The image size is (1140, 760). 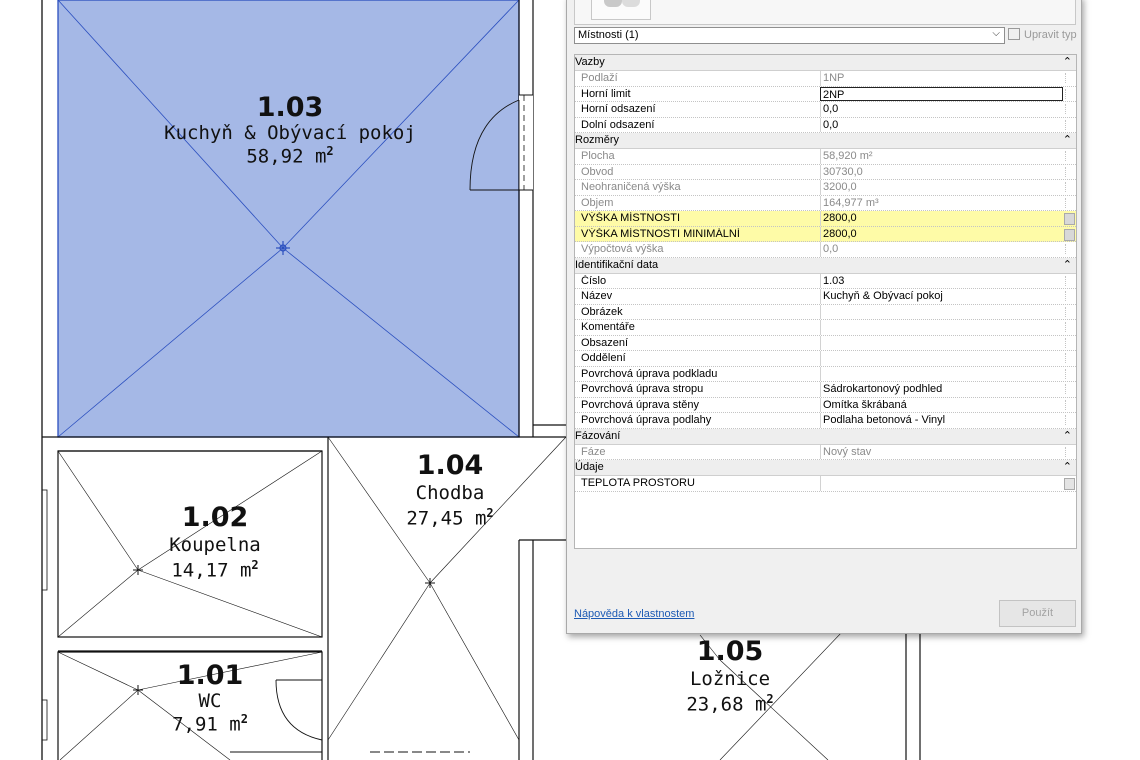 I want to click on property-name: Povrchová úprava podkladu, so click(x=649, y=373).